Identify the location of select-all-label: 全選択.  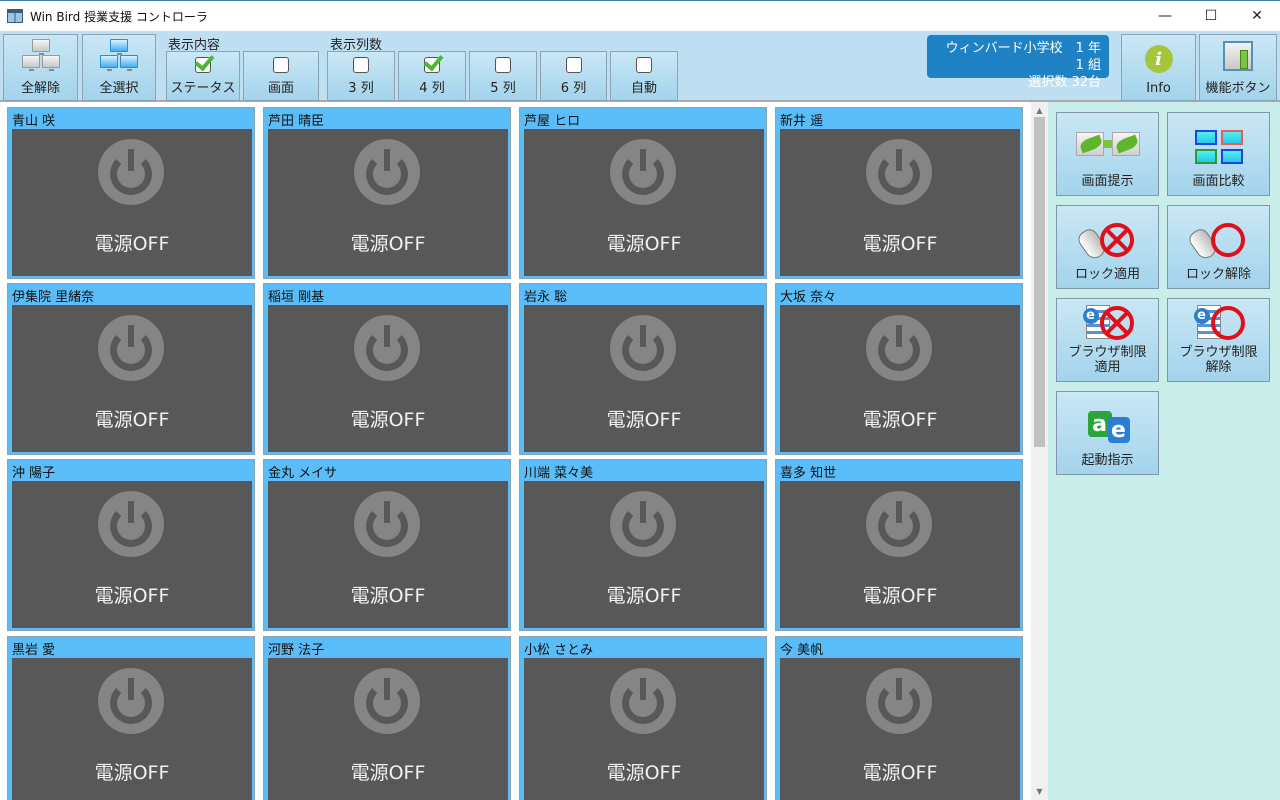
(119, 88).